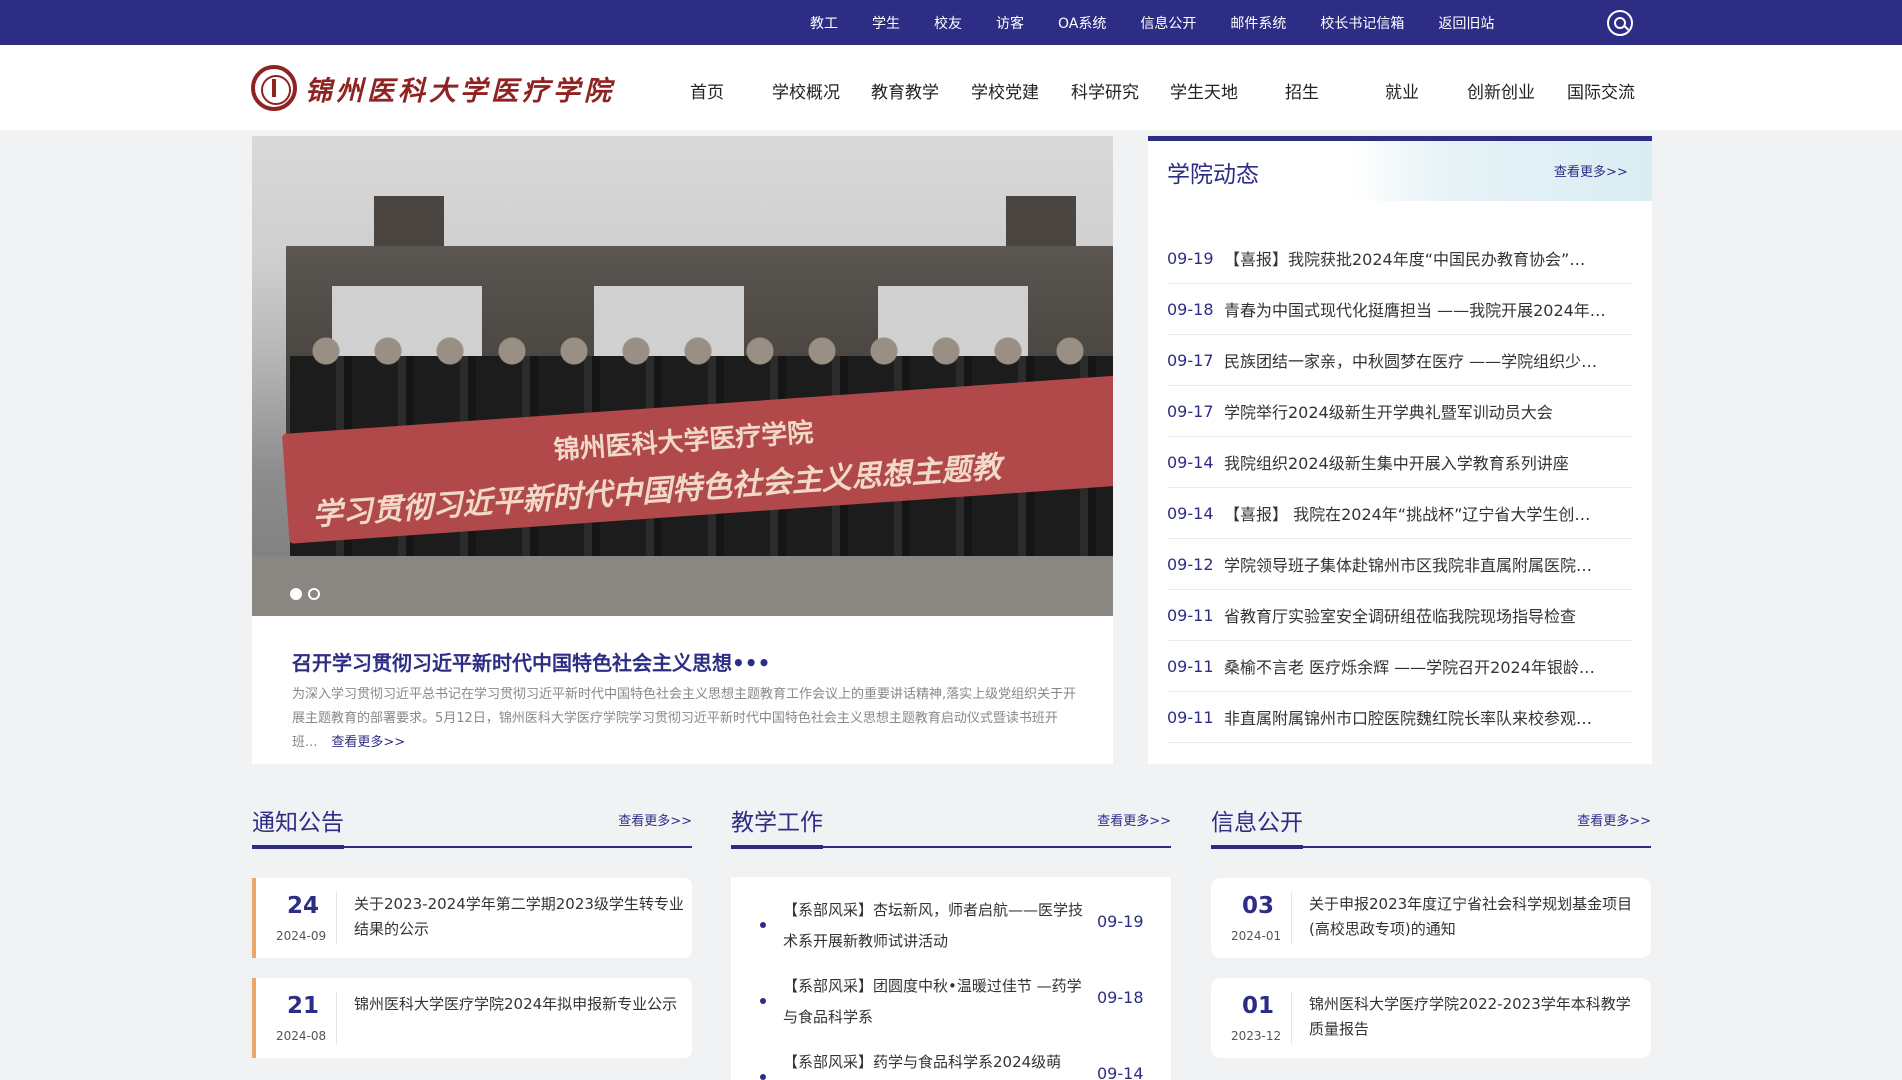 The width and height of the screenshot is (1902, 1080). I want to click on teaching-header: 教学工作 查看更多>>, so click(951, 824).